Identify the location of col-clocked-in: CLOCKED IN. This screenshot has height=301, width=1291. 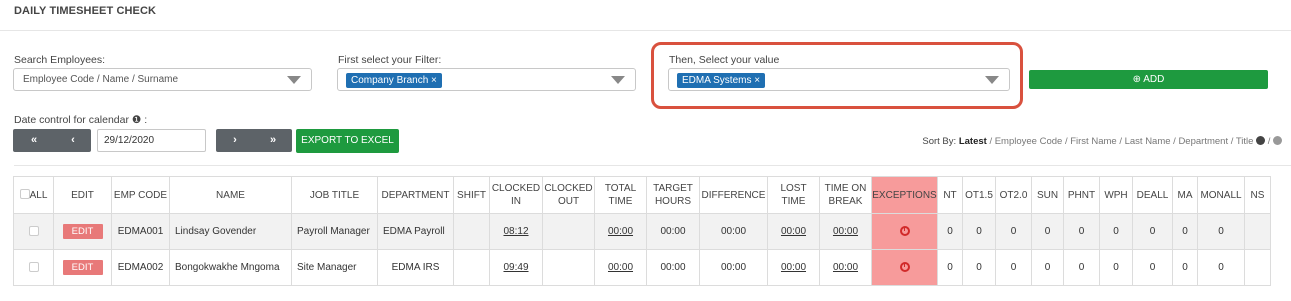
(516, 195).